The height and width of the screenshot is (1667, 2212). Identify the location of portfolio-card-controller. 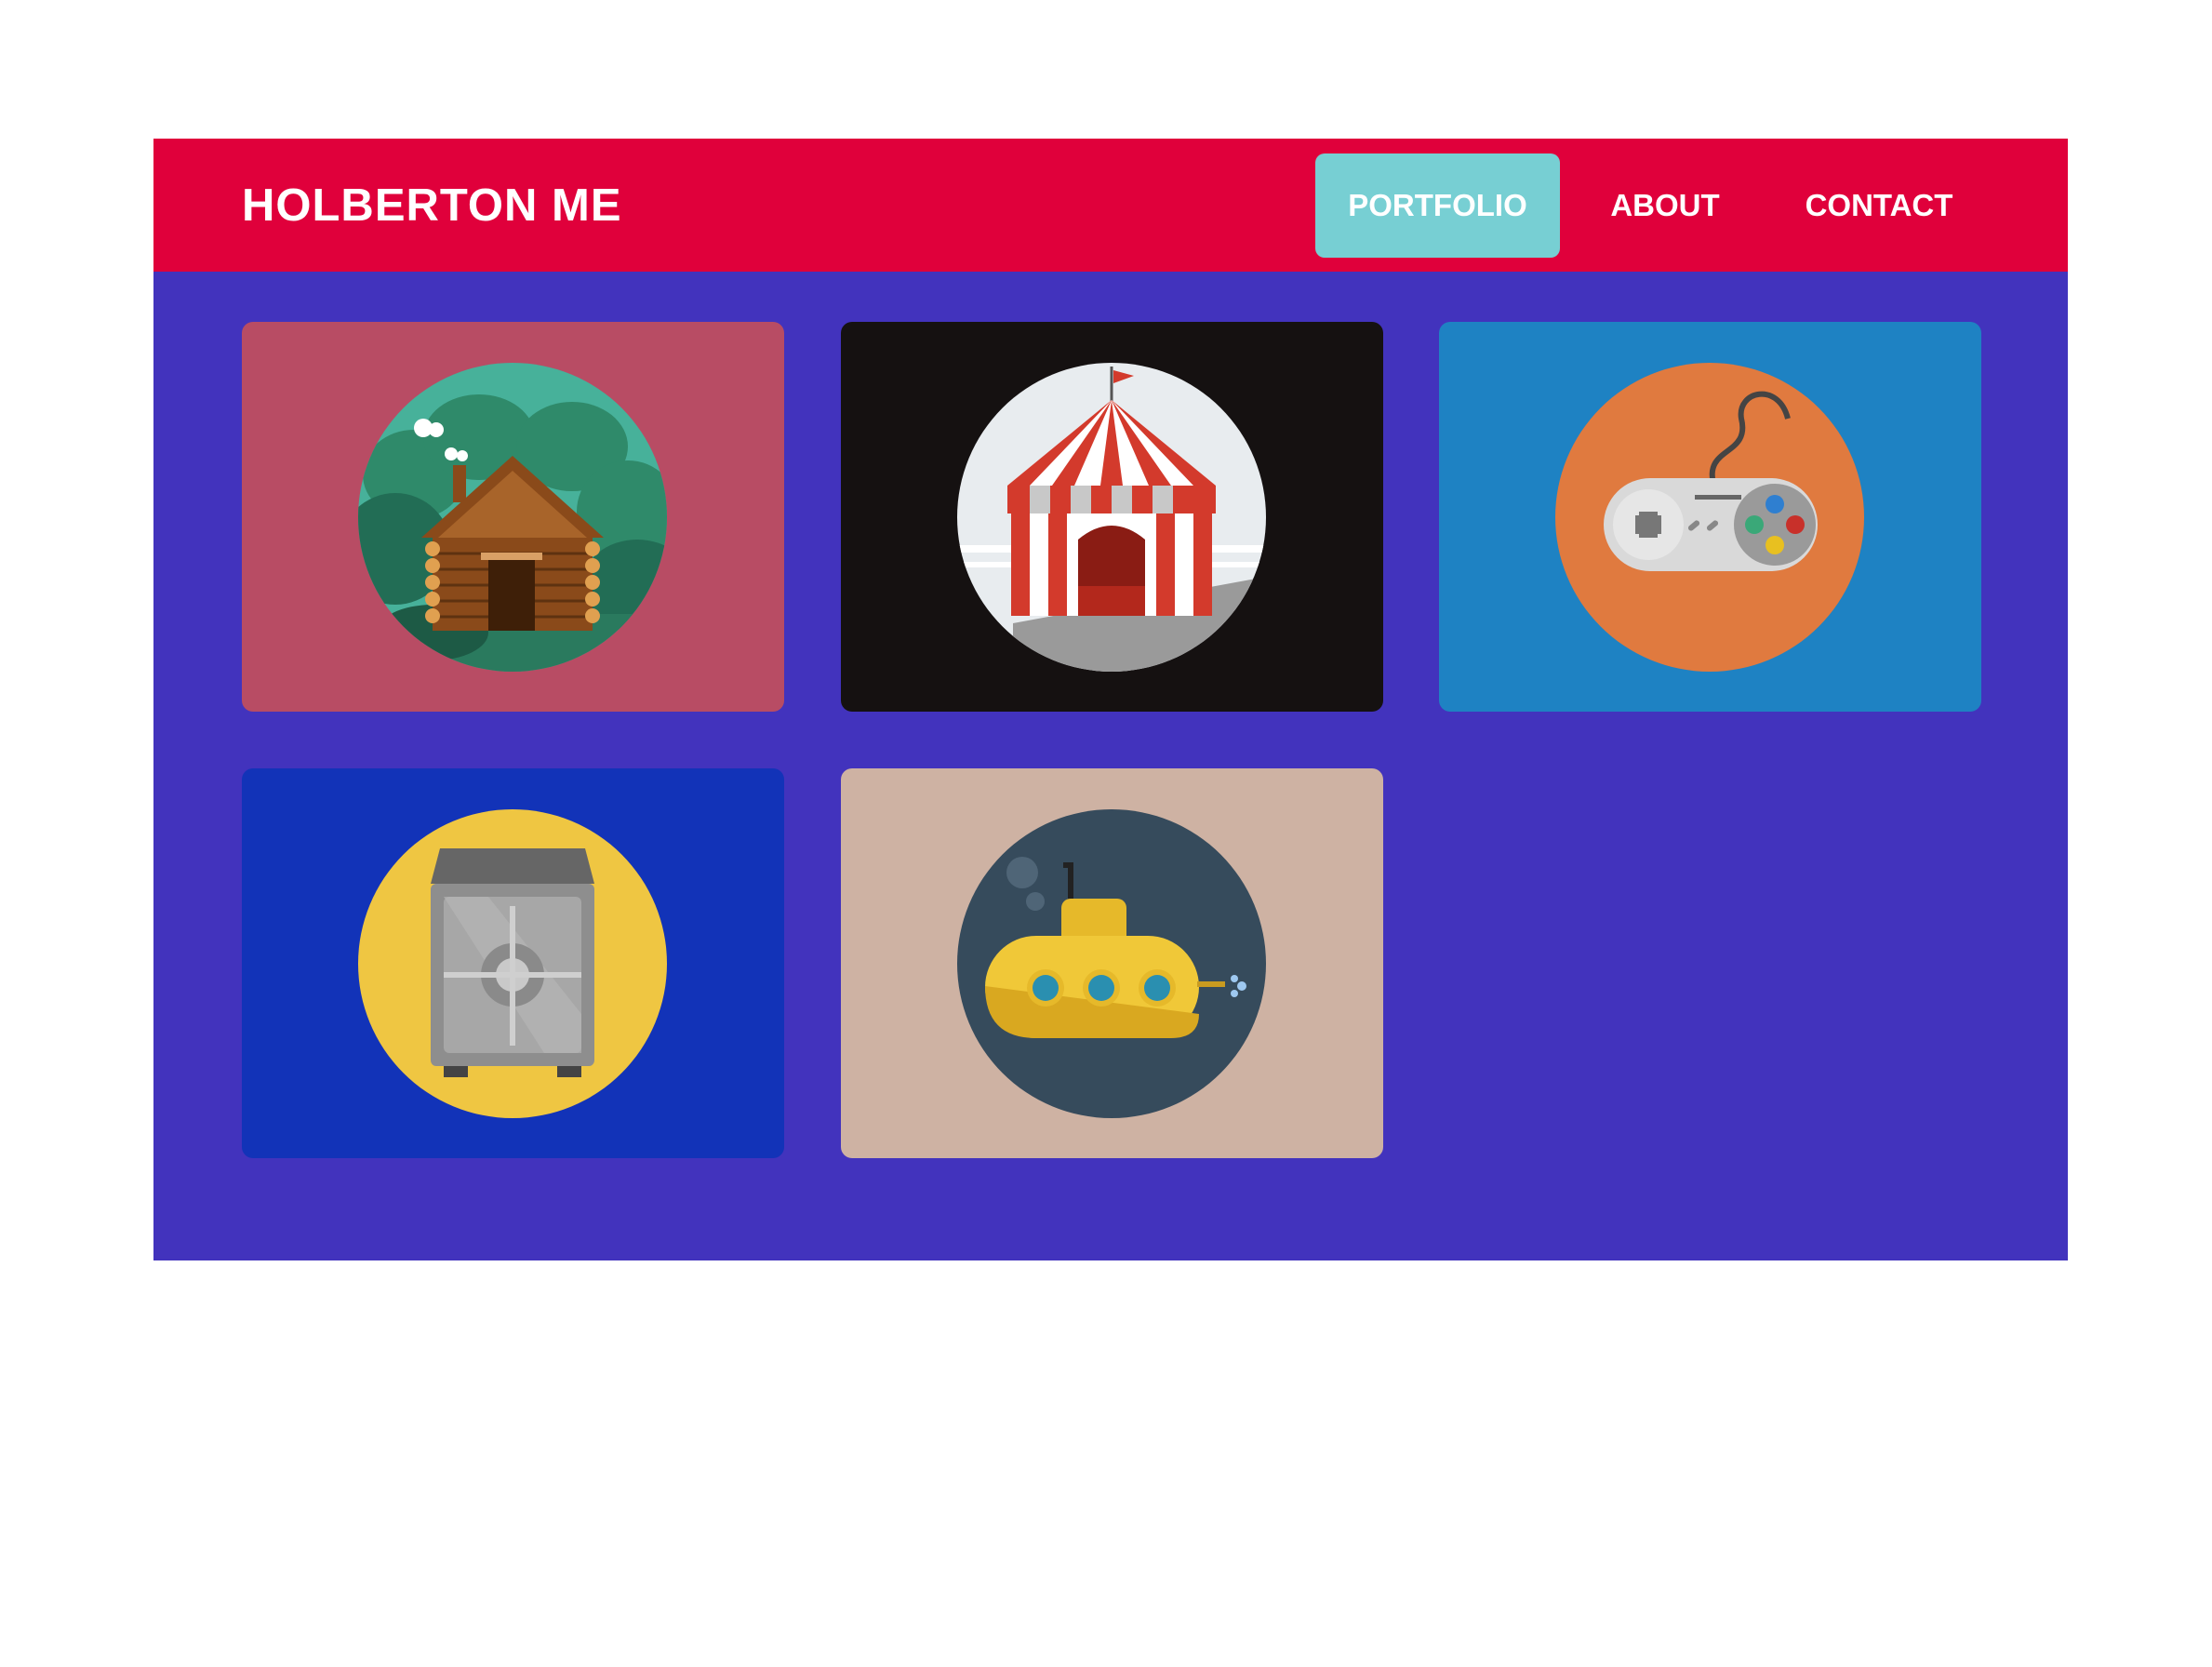
(1710, 517).